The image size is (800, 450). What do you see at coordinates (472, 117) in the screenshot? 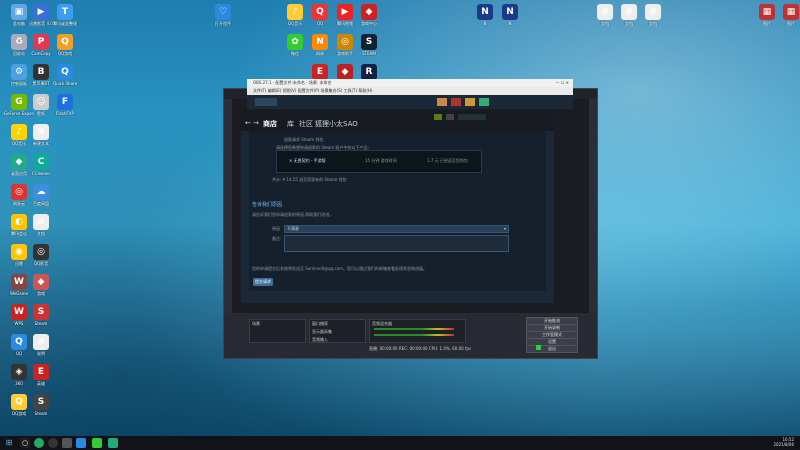
I see `account-menu` at bounding box center [472, 117].